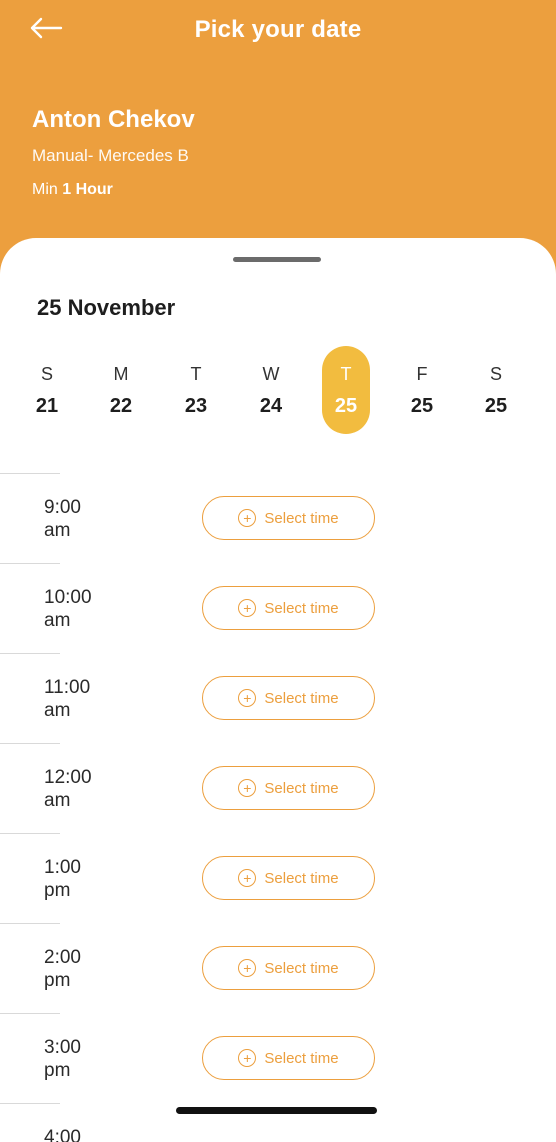 This screenshot has width=556, height=1142. I want to click on week-strip: S 21 M 22 T 23 W 24 T 25 F 25 S 25, so click(278, 391).